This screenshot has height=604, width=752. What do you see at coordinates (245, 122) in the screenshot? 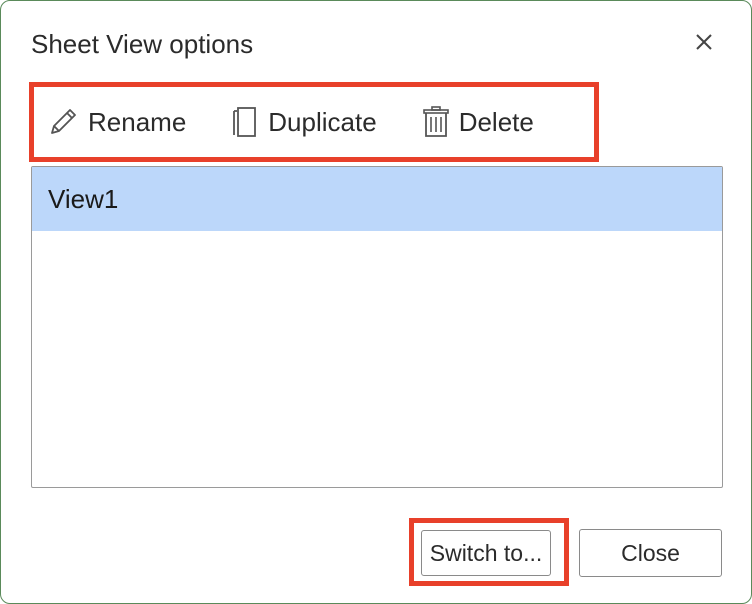
I see `duplicate-icon` at bounding box center [245, 122].